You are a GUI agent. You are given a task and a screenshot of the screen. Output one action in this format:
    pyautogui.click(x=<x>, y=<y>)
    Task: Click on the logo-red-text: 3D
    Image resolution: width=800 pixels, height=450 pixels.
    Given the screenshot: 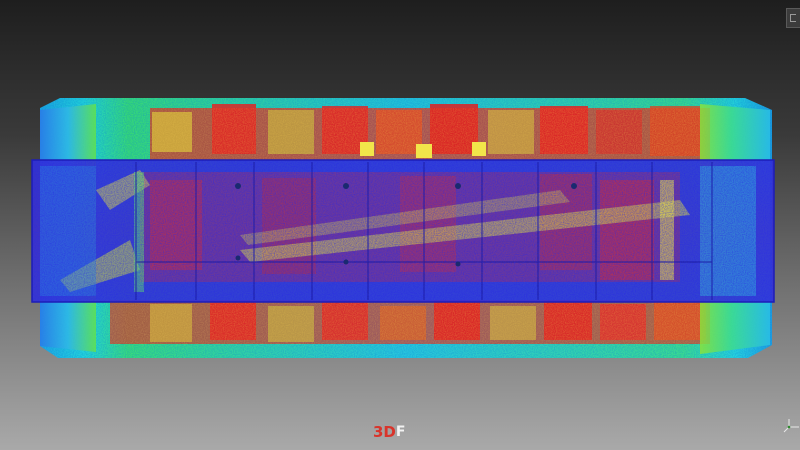 What is the action you would take?
    pyautogui.click(x=384, y=432)
    